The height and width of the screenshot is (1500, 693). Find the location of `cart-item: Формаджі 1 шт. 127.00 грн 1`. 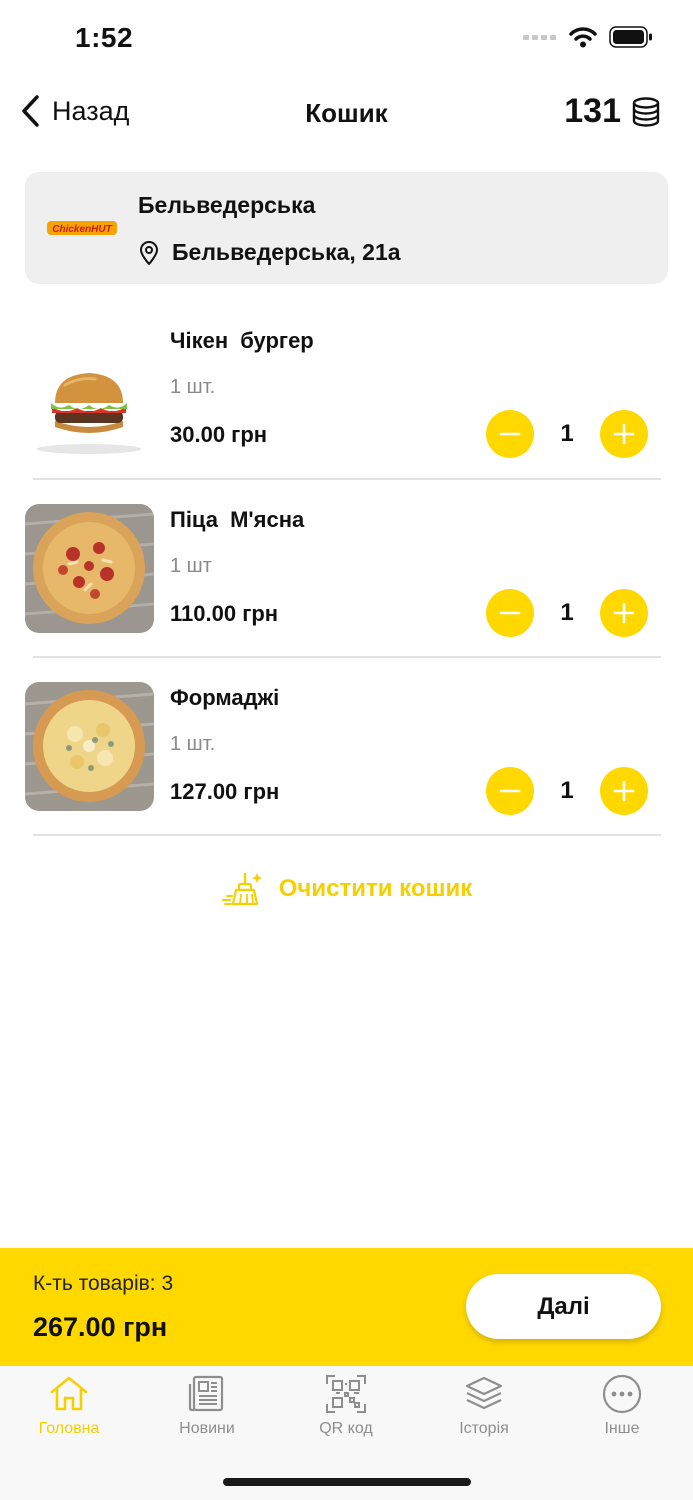

cart-item: Формаджі 1 шт. 127.00 грн 1 is located at coordinates (346, 746).